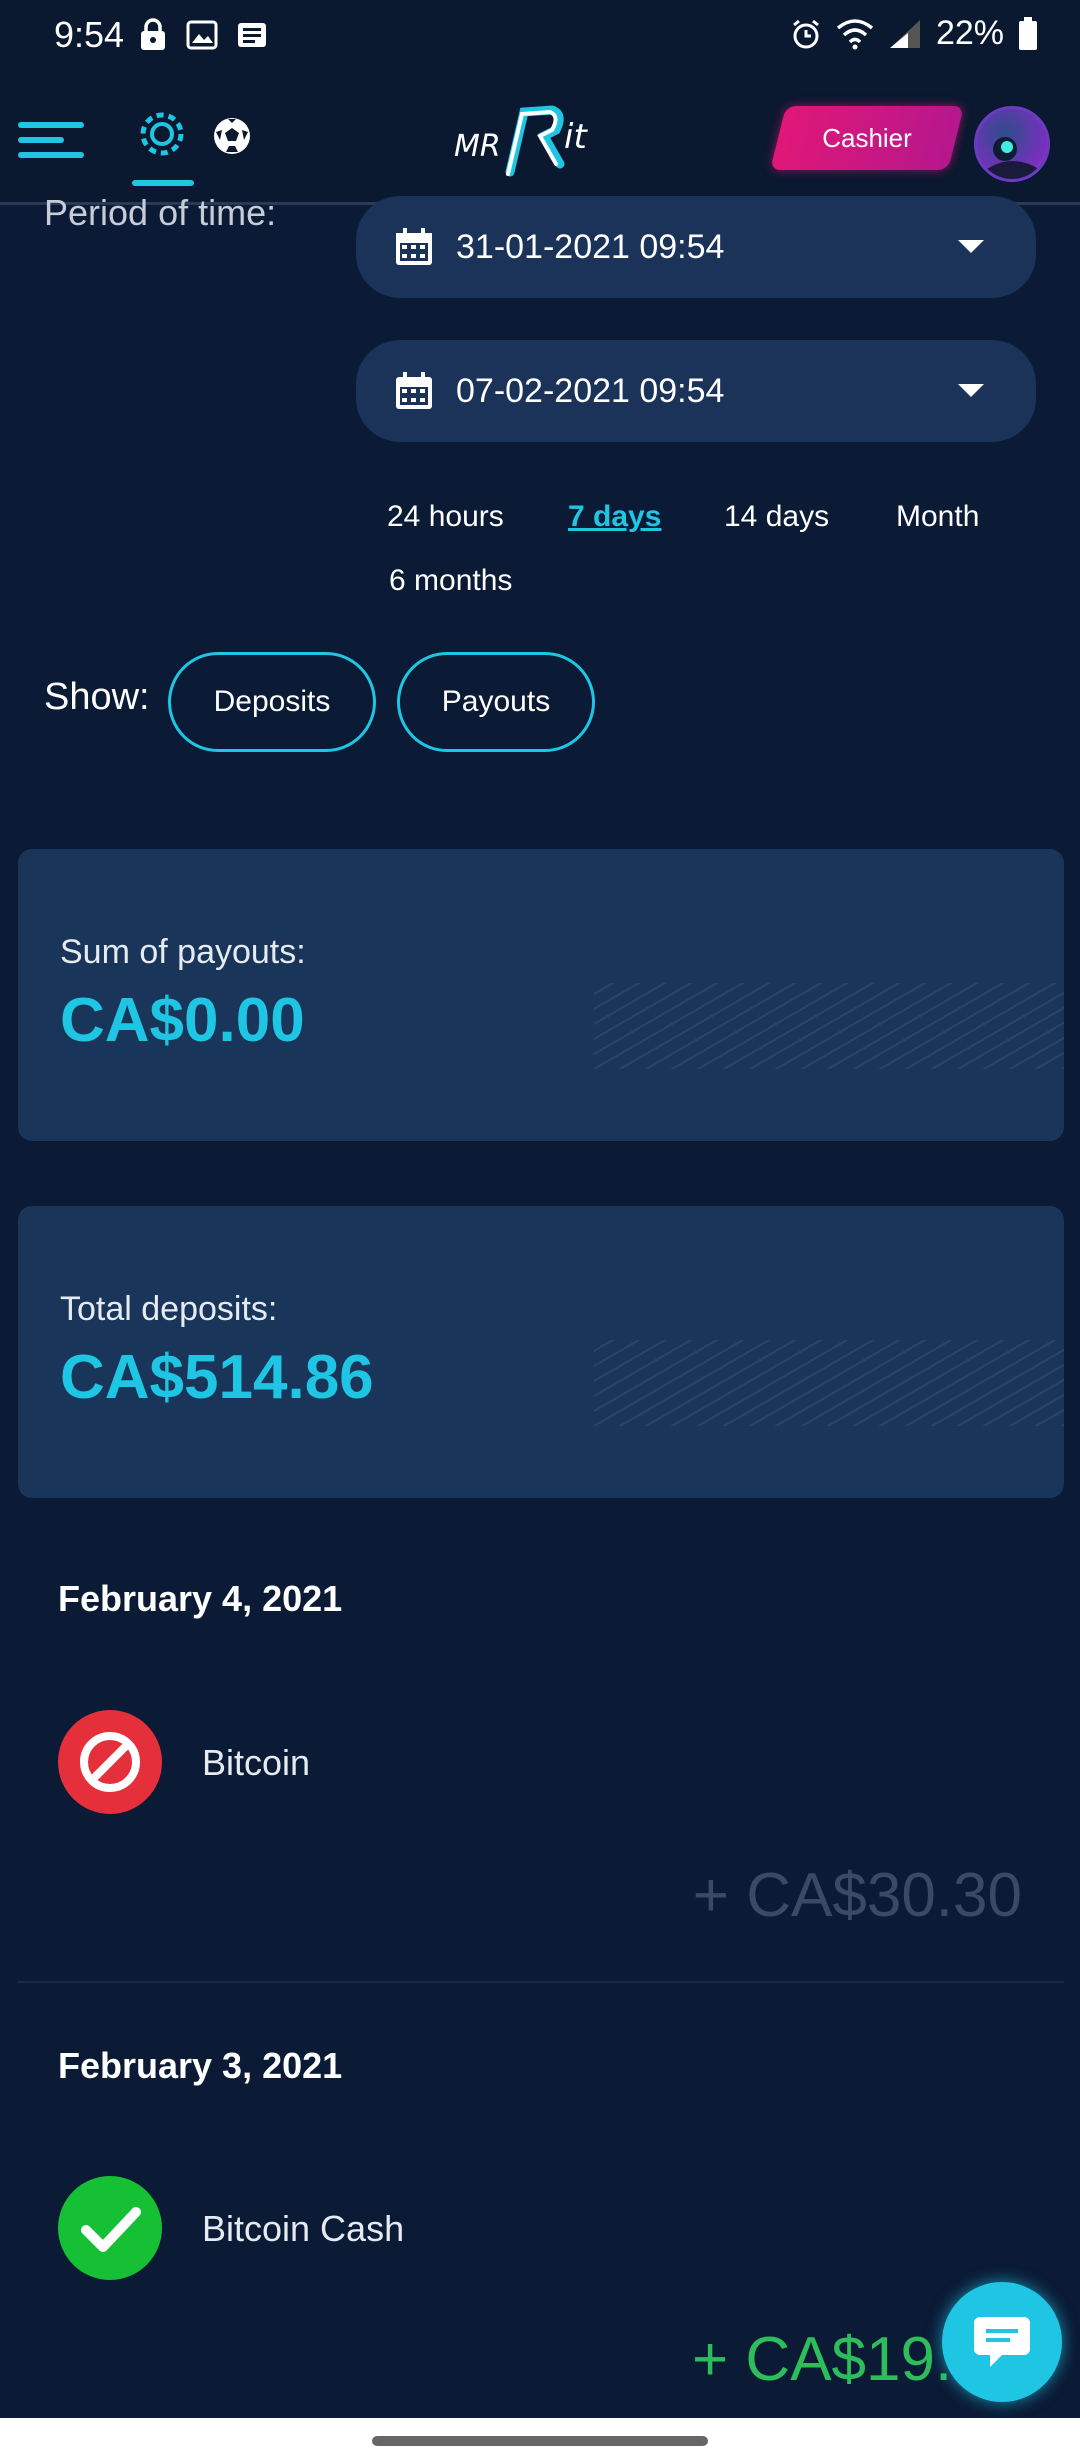  What do you see at coordinates (1028, 33) in the screenshot?
I see `battery-icon` at bounding box center [1028, 33].